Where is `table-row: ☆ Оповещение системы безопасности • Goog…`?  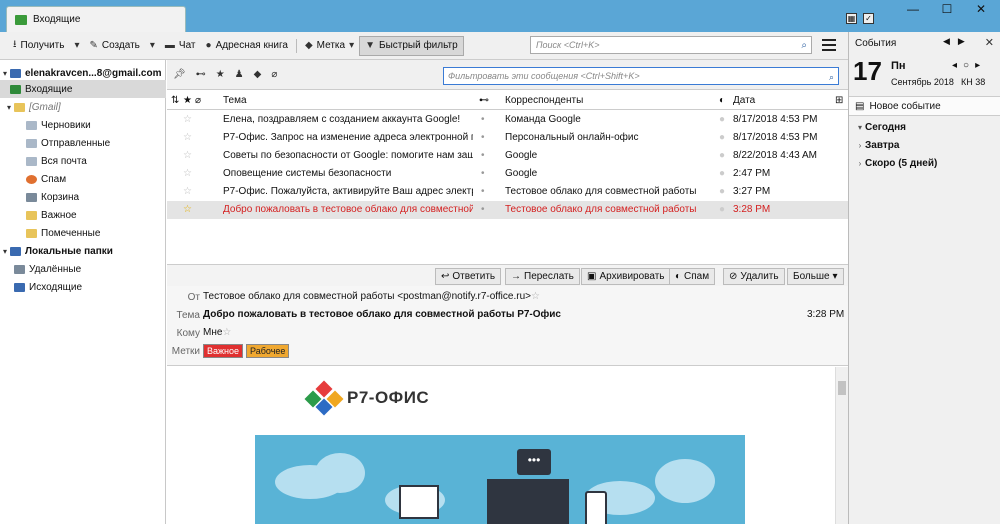
table-row: ☆ Оповещение системы безопасности • Goog… is located at coordinates (507, 174).